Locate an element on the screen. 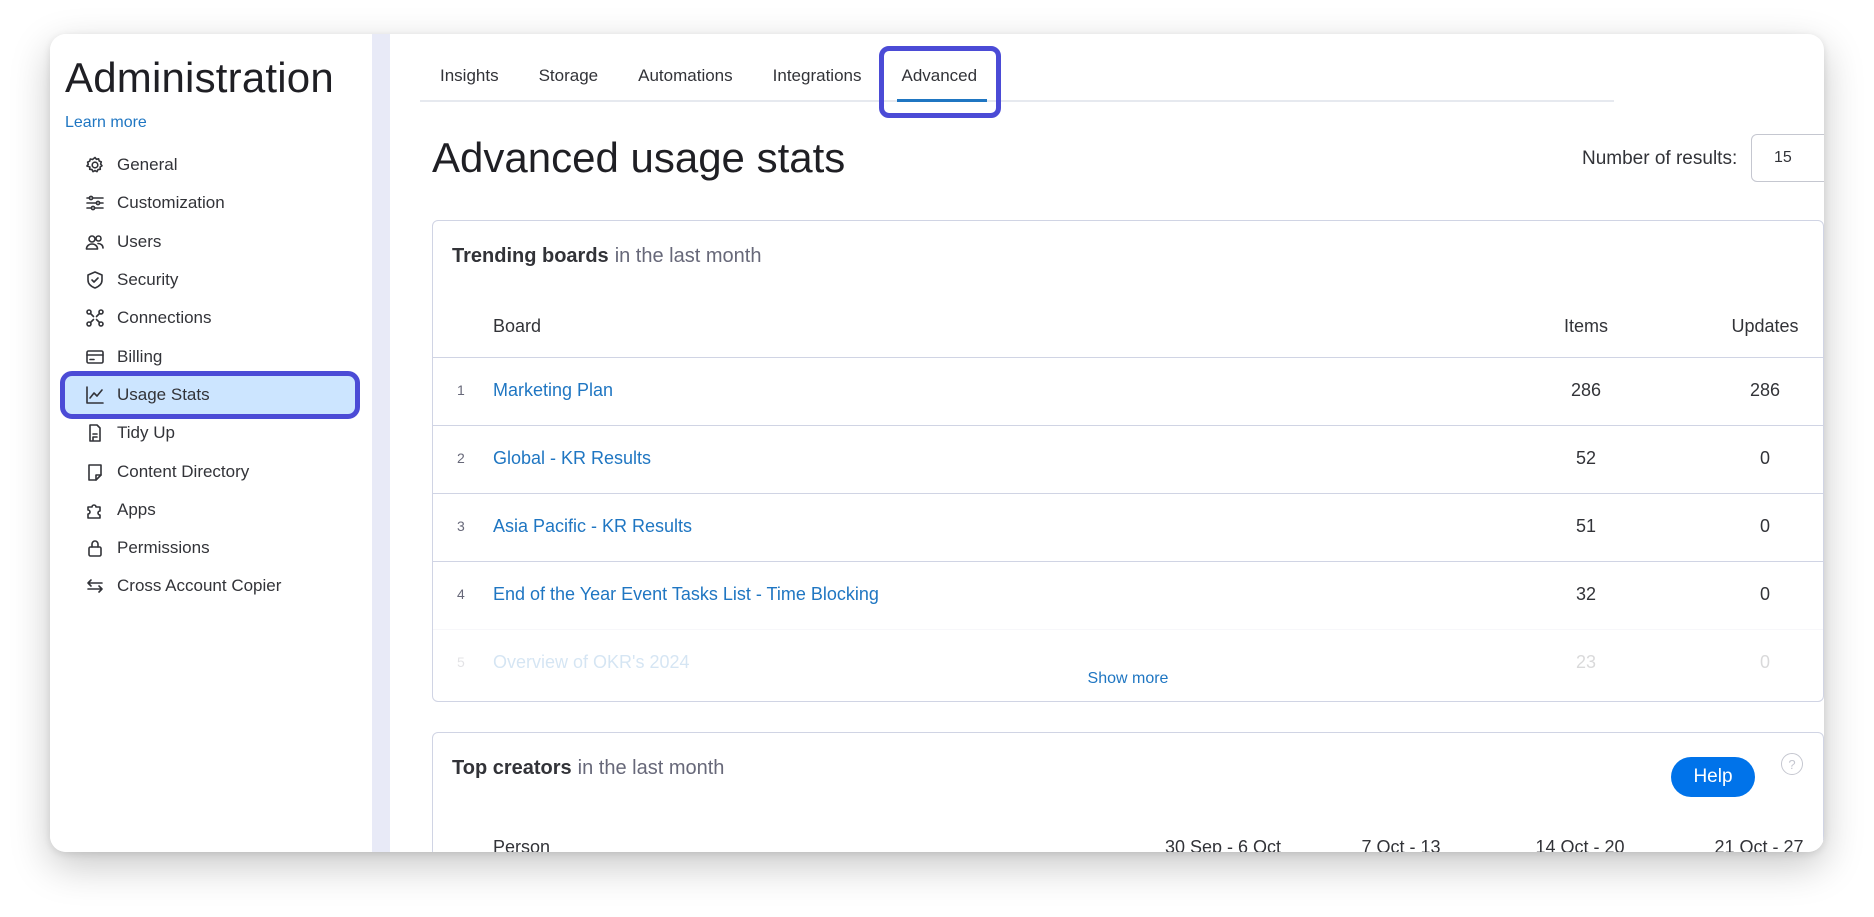  column-header-week-2: 7 Oct - 13 is located at coordinates (1401, 844).